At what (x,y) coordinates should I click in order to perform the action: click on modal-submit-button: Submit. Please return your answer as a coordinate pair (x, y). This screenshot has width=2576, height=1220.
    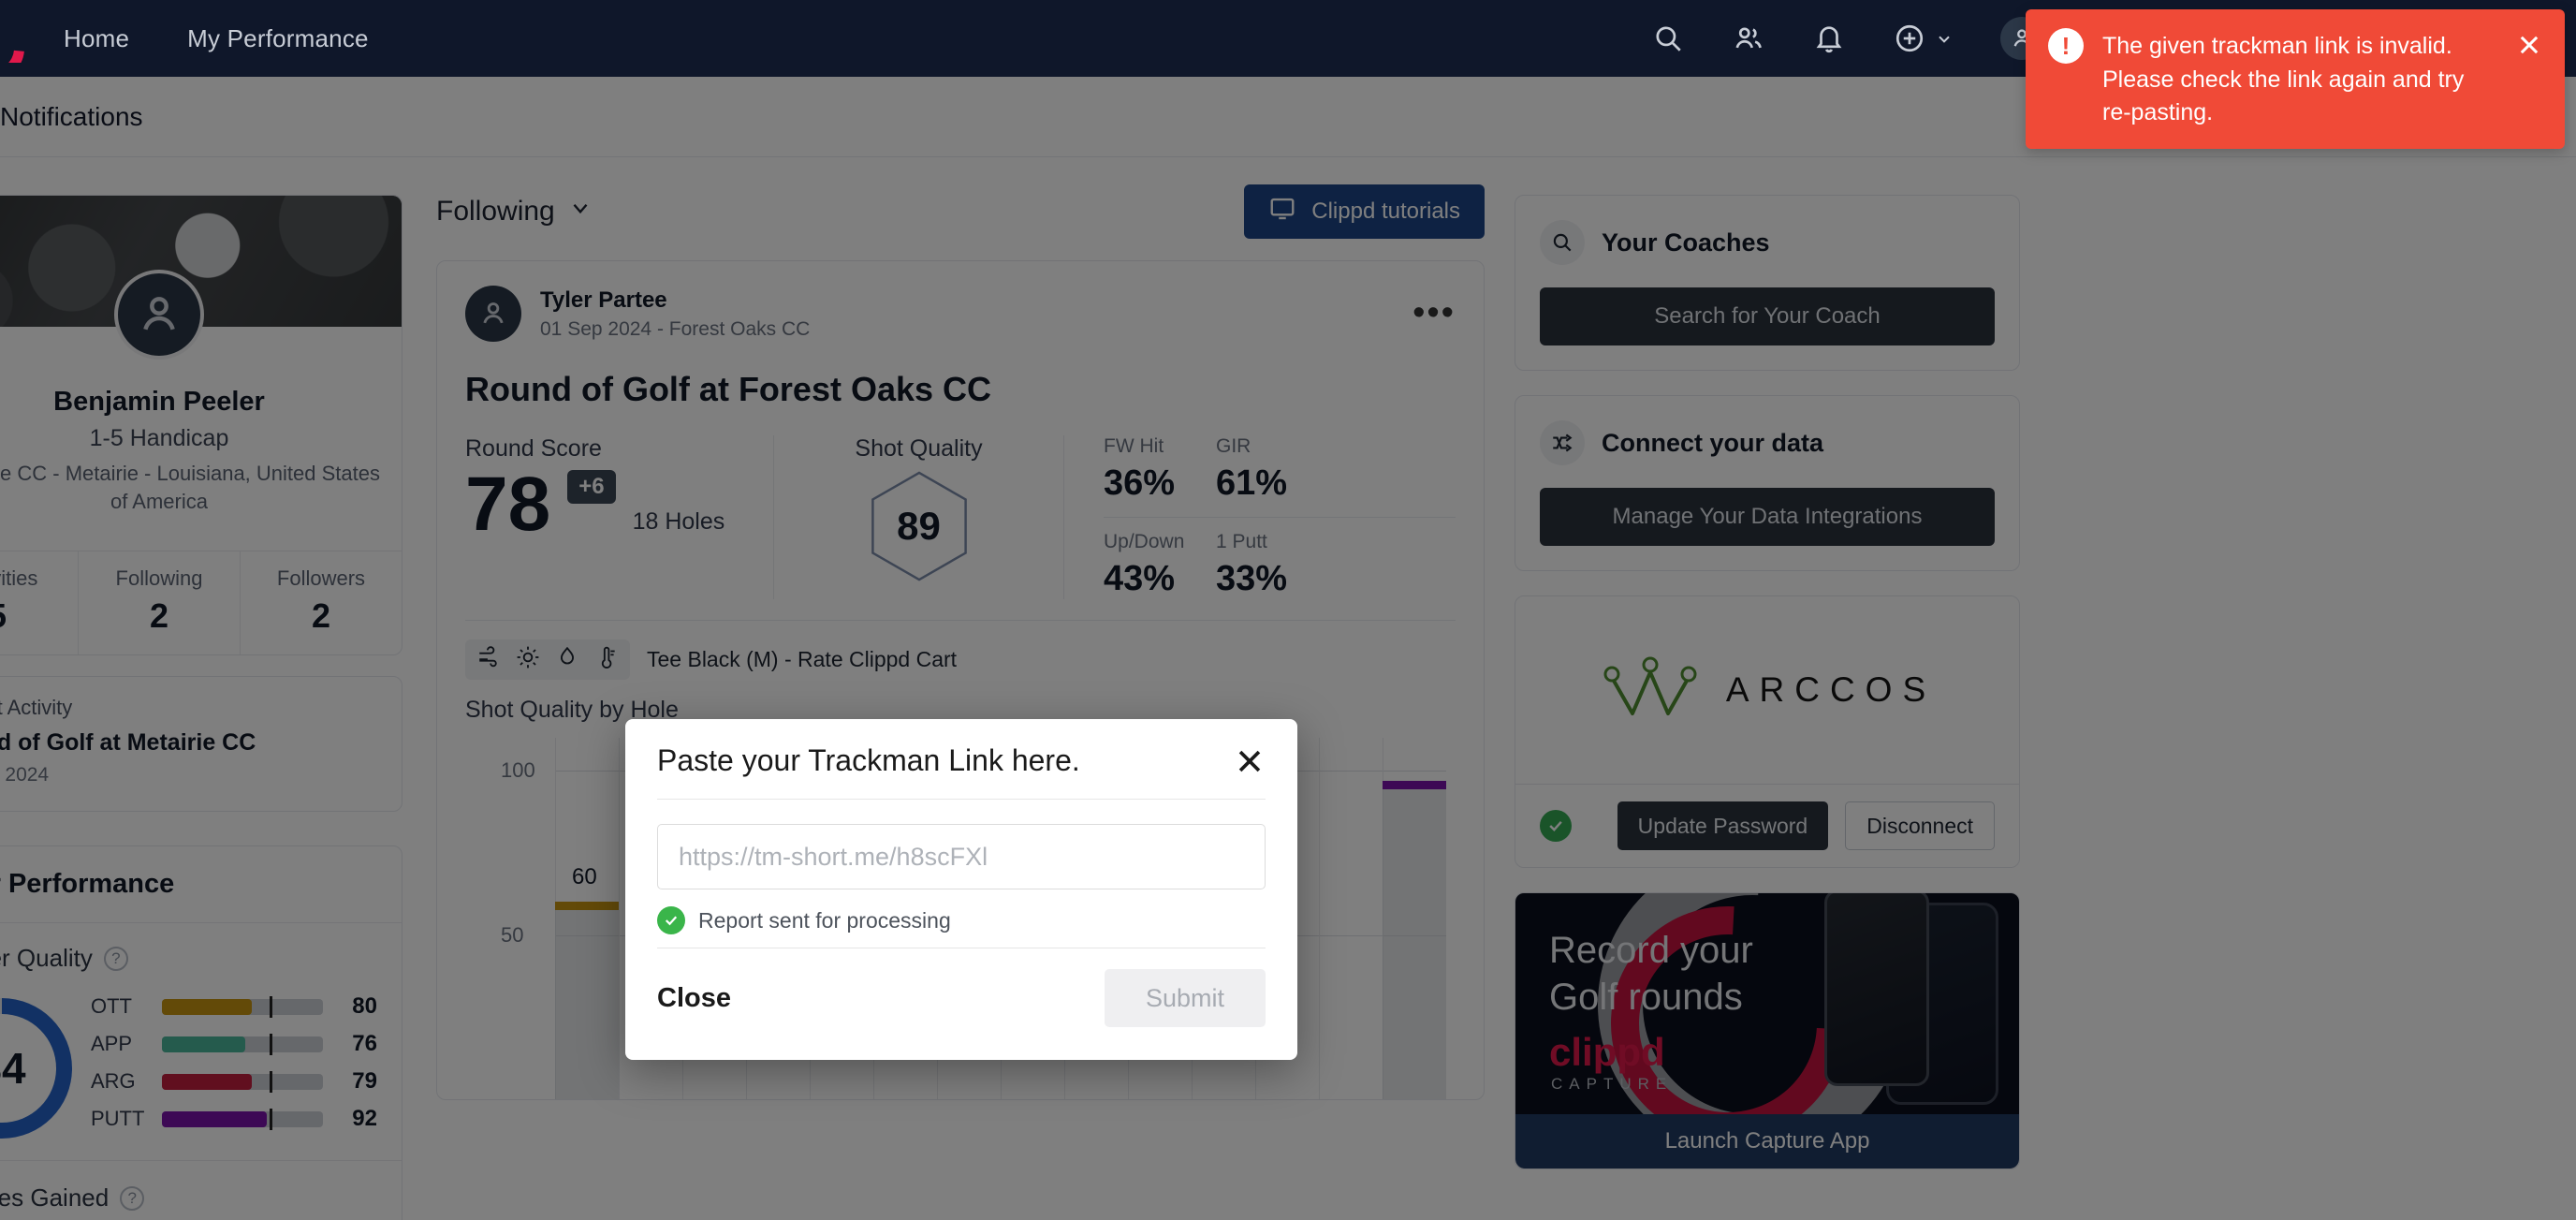
    Looking at the image, I should click on (1185, 998).